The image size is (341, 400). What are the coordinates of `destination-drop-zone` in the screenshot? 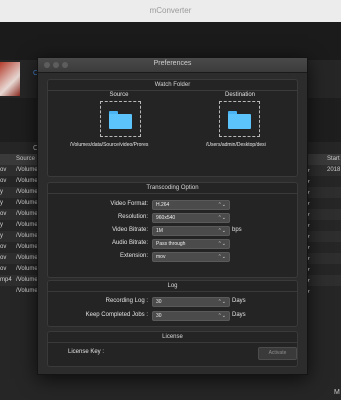 It's located at (239, 119).